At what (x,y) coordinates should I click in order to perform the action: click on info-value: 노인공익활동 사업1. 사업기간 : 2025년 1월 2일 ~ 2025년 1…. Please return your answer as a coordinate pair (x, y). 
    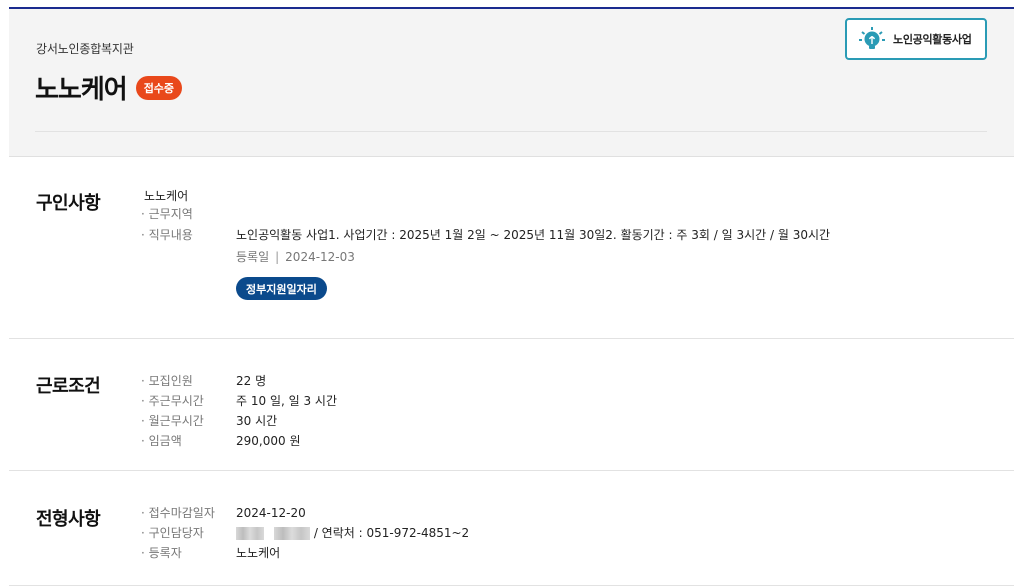
    Looking at the image, I should click on (533, 235).